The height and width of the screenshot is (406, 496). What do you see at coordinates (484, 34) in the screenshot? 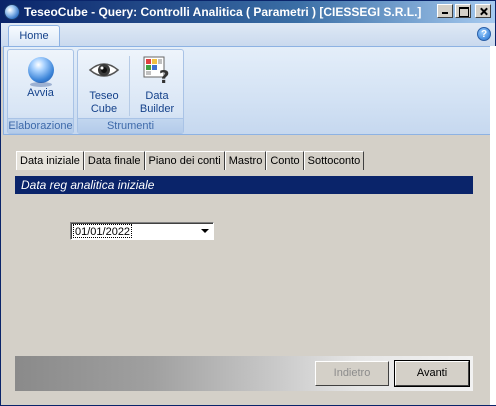
I see `help-icon: ?` at bounding box center [484, 34].